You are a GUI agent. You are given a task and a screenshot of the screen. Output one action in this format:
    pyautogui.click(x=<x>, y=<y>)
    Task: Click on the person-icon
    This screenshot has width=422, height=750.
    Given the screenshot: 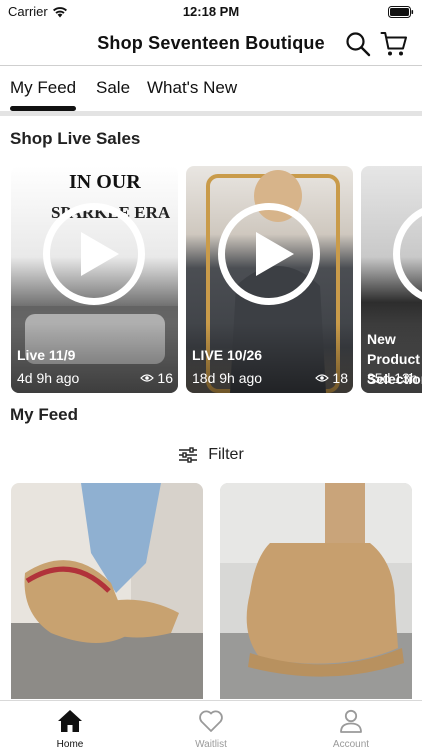 What is the action you would take?
    pyautogui.click(x=351, y=721)
    